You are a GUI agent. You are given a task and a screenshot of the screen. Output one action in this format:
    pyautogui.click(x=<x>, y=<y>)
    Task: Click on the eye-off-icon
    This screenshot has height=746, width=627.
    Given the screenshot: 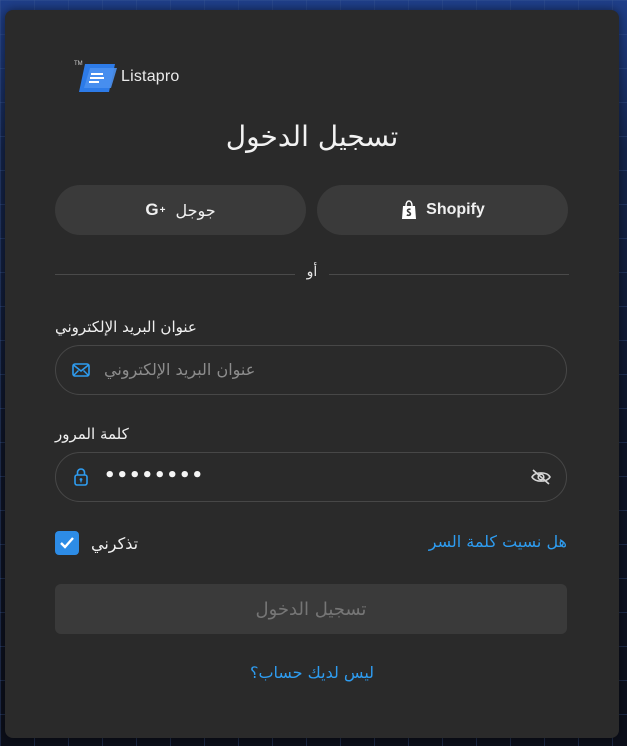 What is the action you would take?
    pyautogui.click(x=541, y=477)
    